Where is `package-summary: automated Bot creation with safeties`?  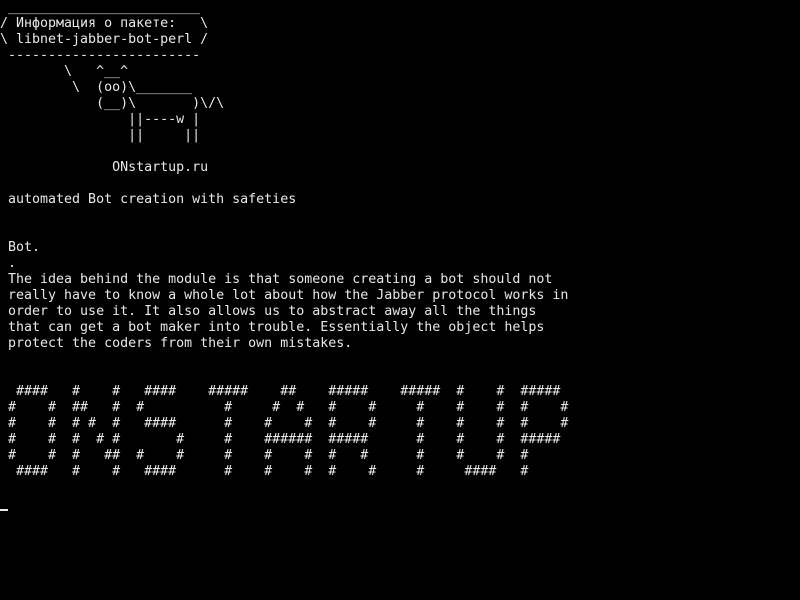 package-summary: automated Bot creation with safeties is located at coordinates (148, 199).